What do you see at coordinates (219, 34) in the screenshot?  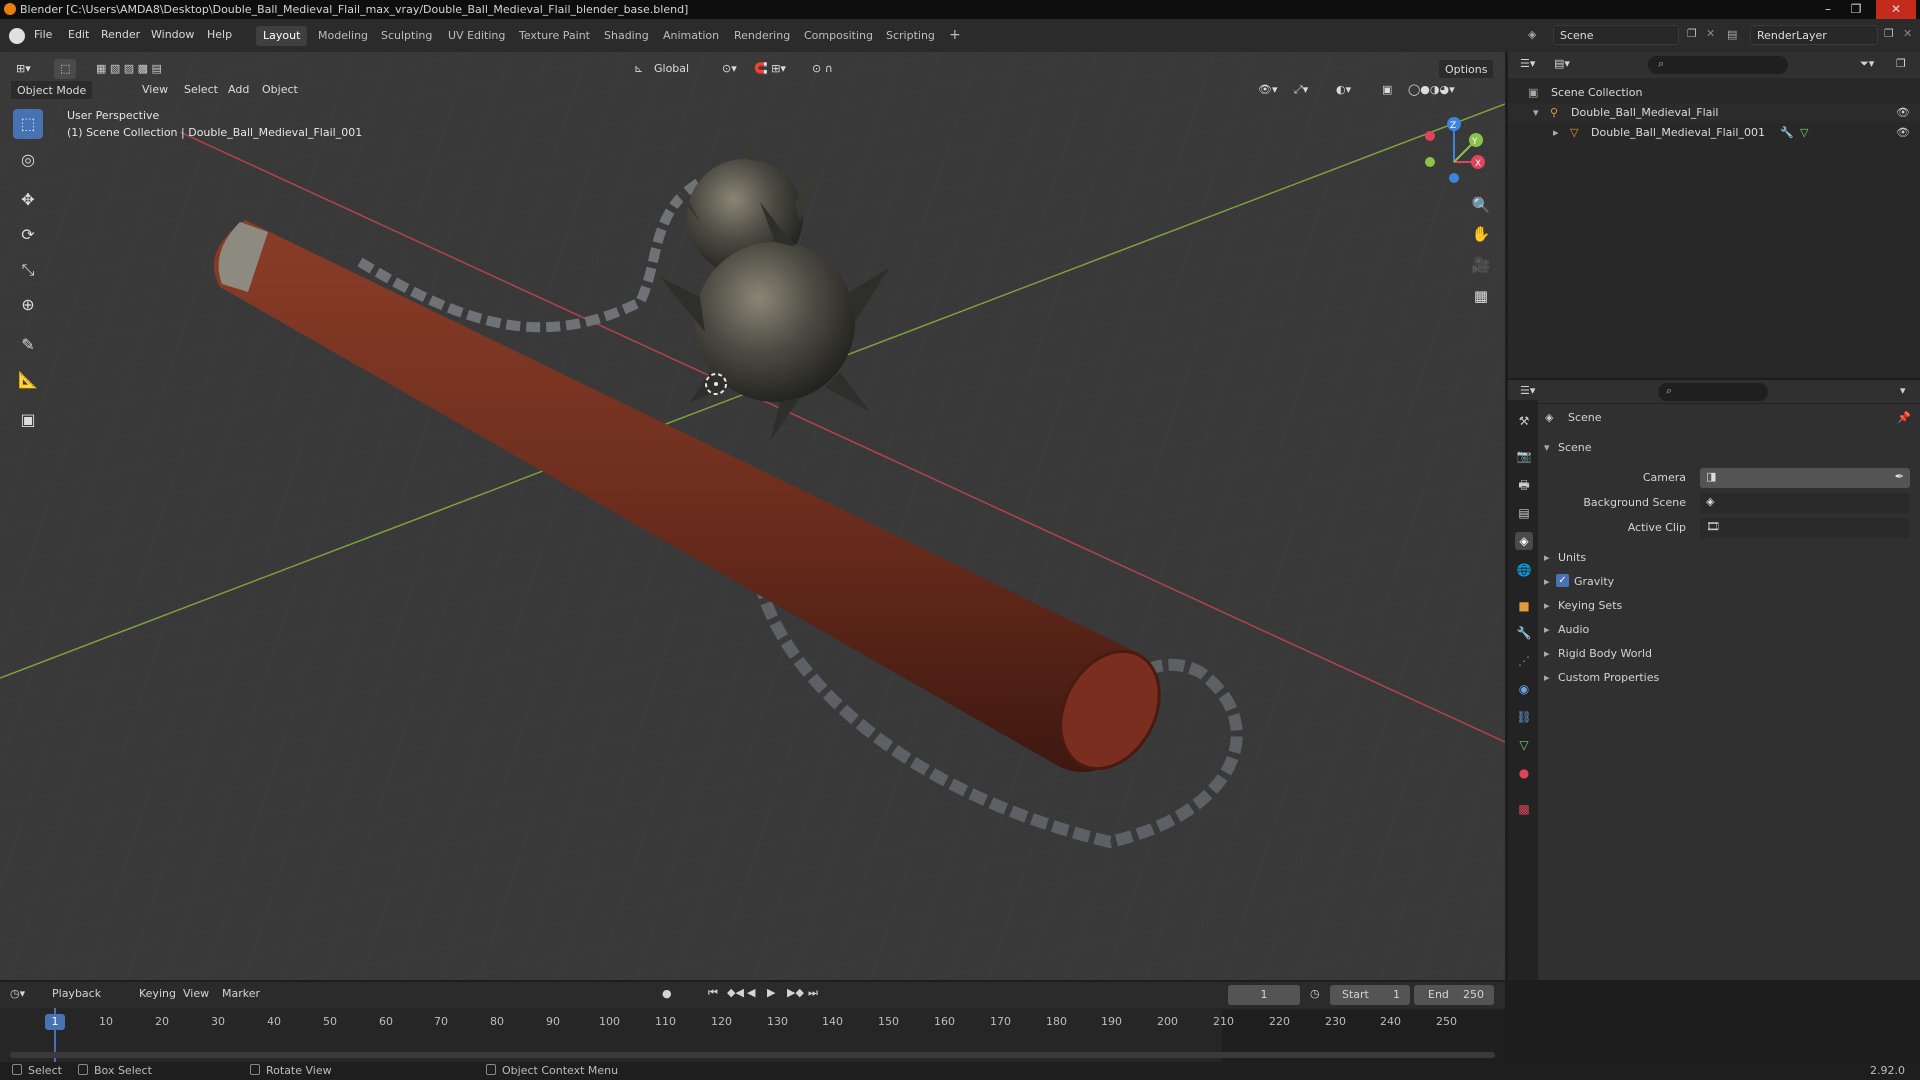 I see `menu-help: Help` at bounding box center [219, 34].